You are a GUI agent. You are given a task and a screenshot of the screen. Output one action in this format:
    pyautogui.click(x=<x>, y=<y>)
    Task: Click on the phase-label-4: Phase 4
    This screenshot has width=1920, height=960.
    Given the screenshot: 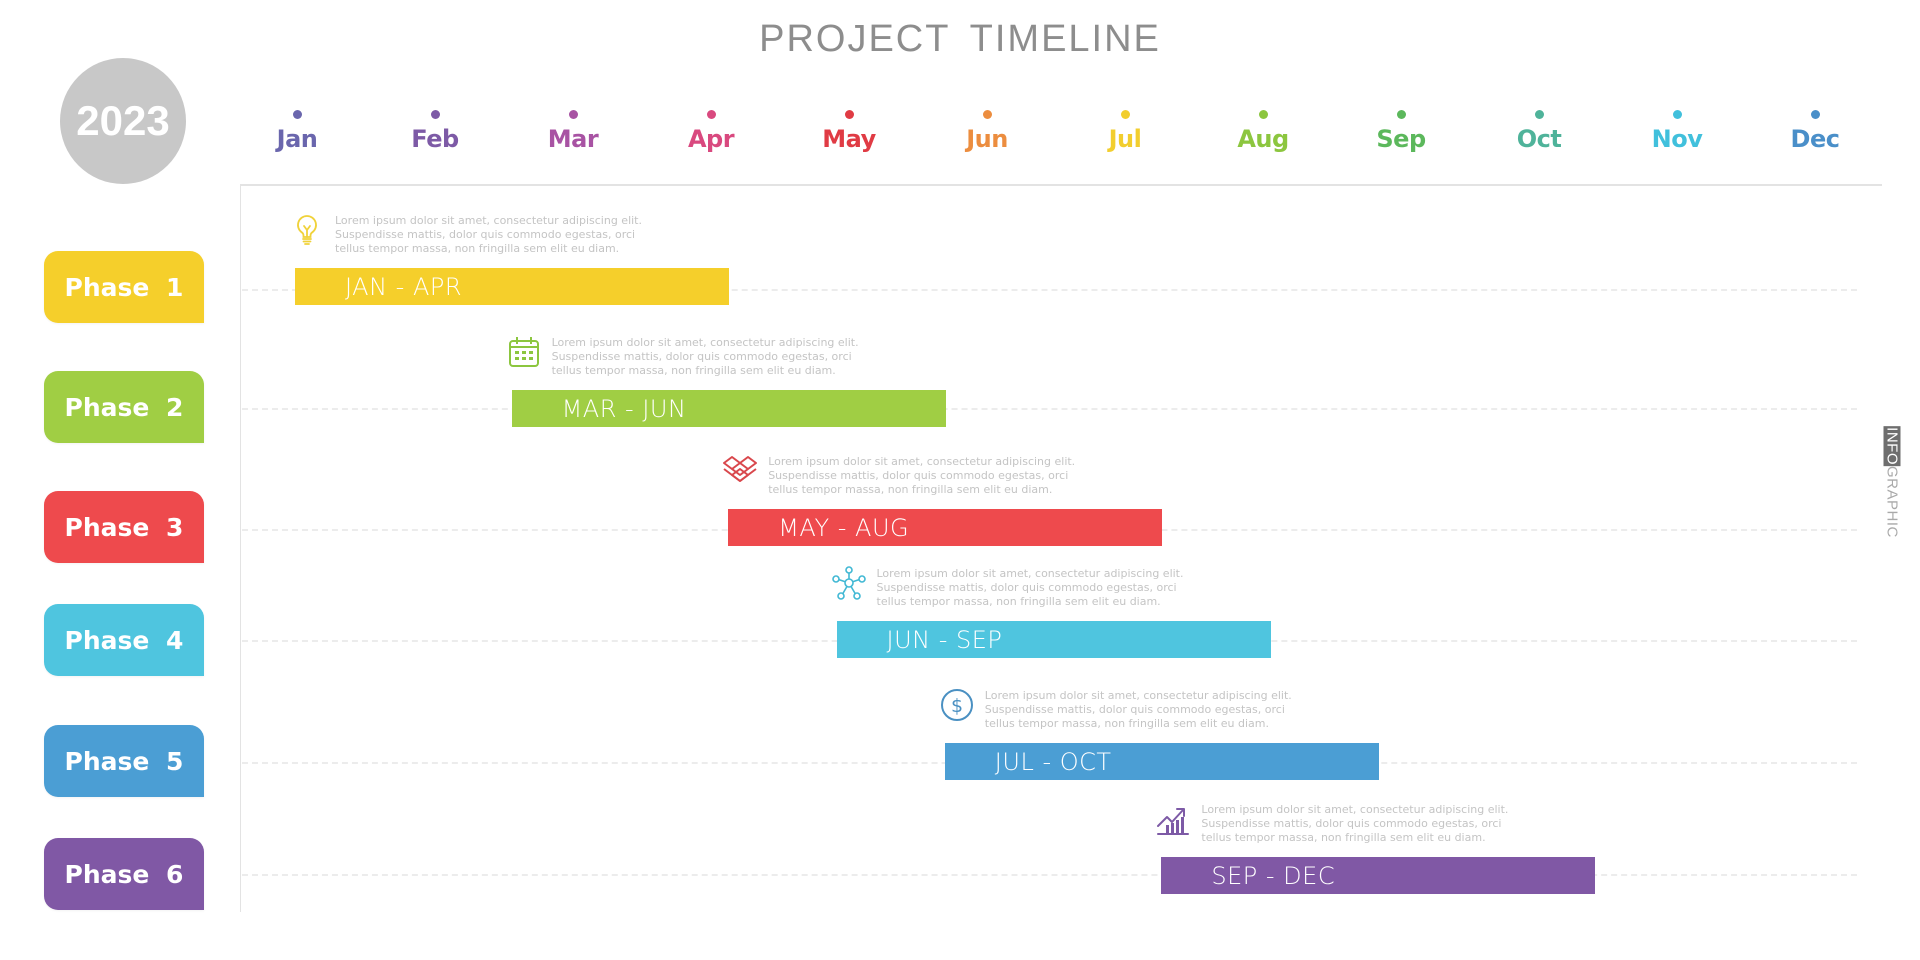 What is the action you would take?
    pyautogui.click(x=124, y=640)
    